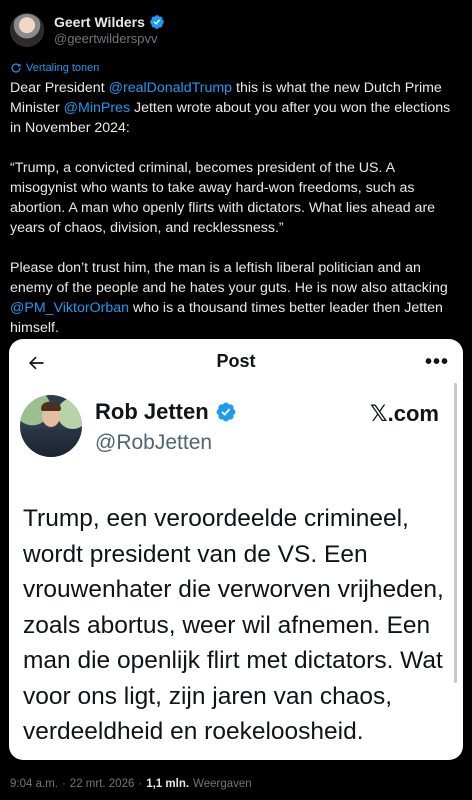  I want to click on embed-topbar: Post •••, so click(236, 363).